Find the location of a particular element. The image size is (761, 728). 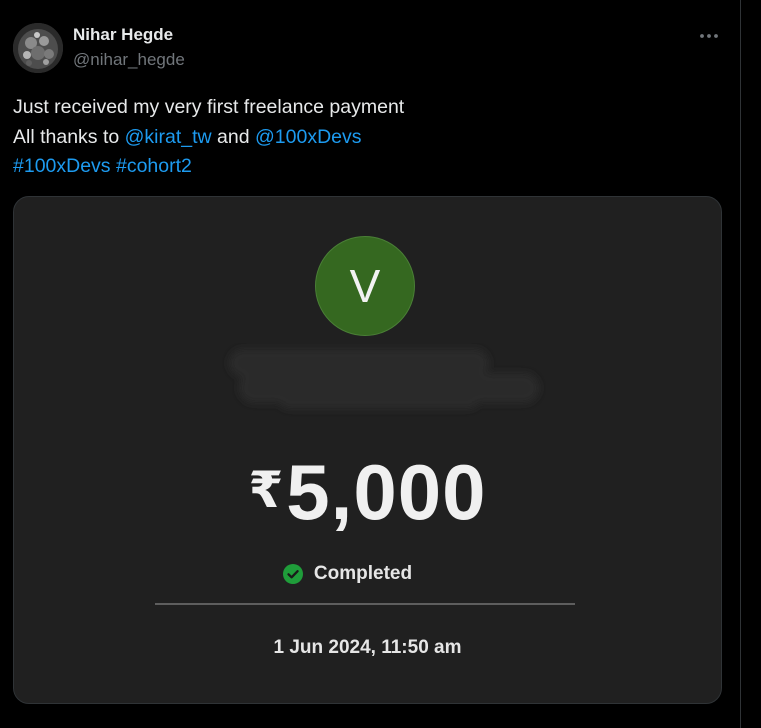

payment-datetime: 1 Jun 2024, 11:50 am is located at coordinates (367, 647).